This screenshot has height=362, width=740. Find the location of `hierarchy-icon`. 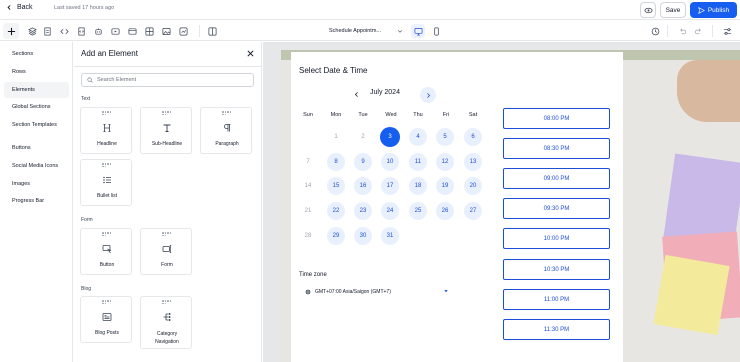

hierarchy-icon is located at coordinates (167, 317).